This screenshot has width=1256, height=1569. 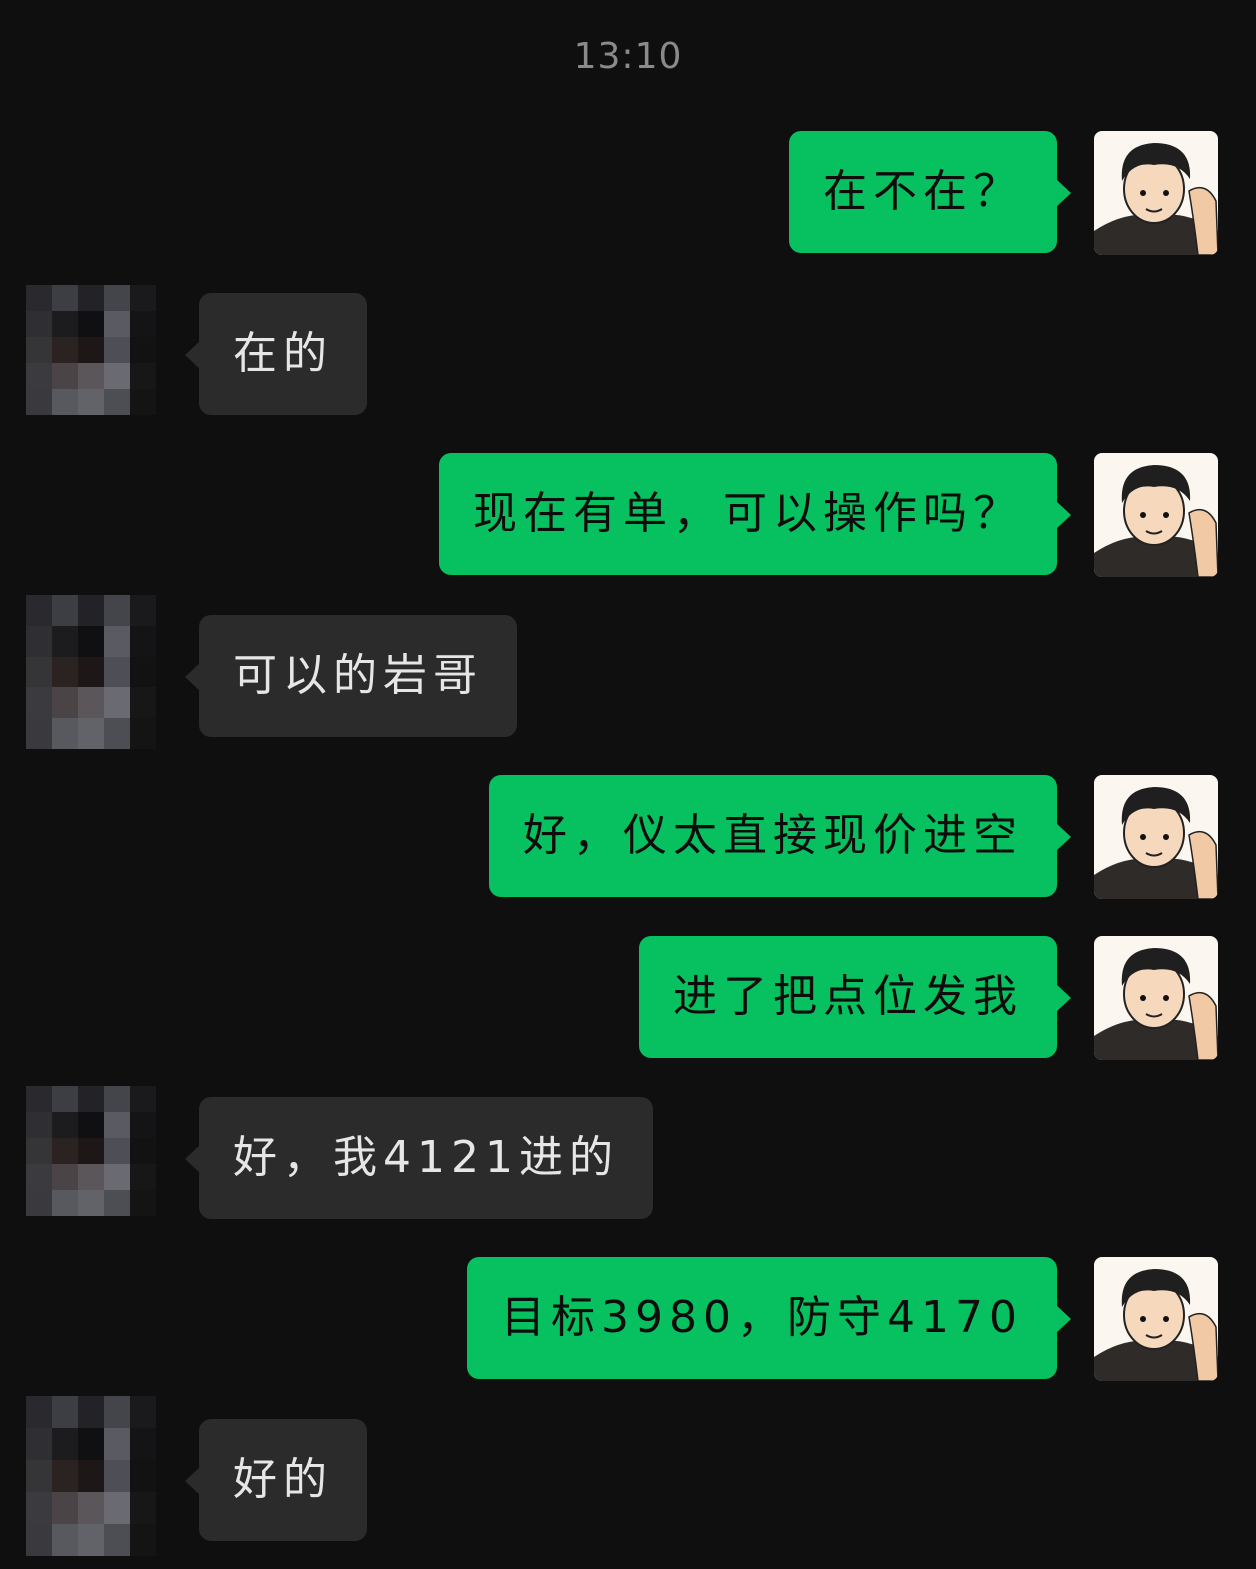 What do you see at coordinates (276, 1480) in the screenshot?
I see `incoming-message-bubble: 好的` at bounding box center [276, 1480].